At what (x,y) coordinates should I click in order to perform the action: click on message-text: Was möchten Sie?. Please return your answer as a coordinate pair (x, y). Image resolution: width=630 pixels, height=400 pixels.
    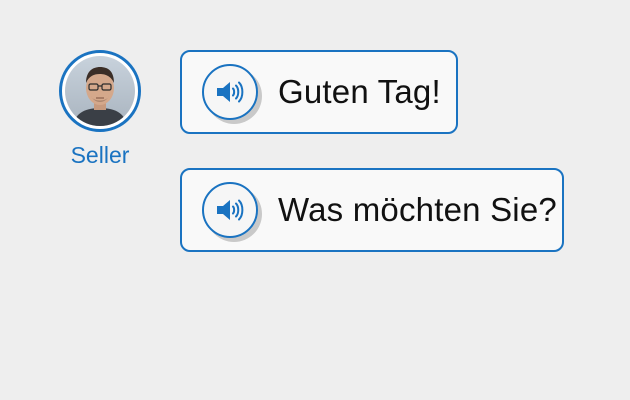
    Looking at the image, I should click on (417, 209).